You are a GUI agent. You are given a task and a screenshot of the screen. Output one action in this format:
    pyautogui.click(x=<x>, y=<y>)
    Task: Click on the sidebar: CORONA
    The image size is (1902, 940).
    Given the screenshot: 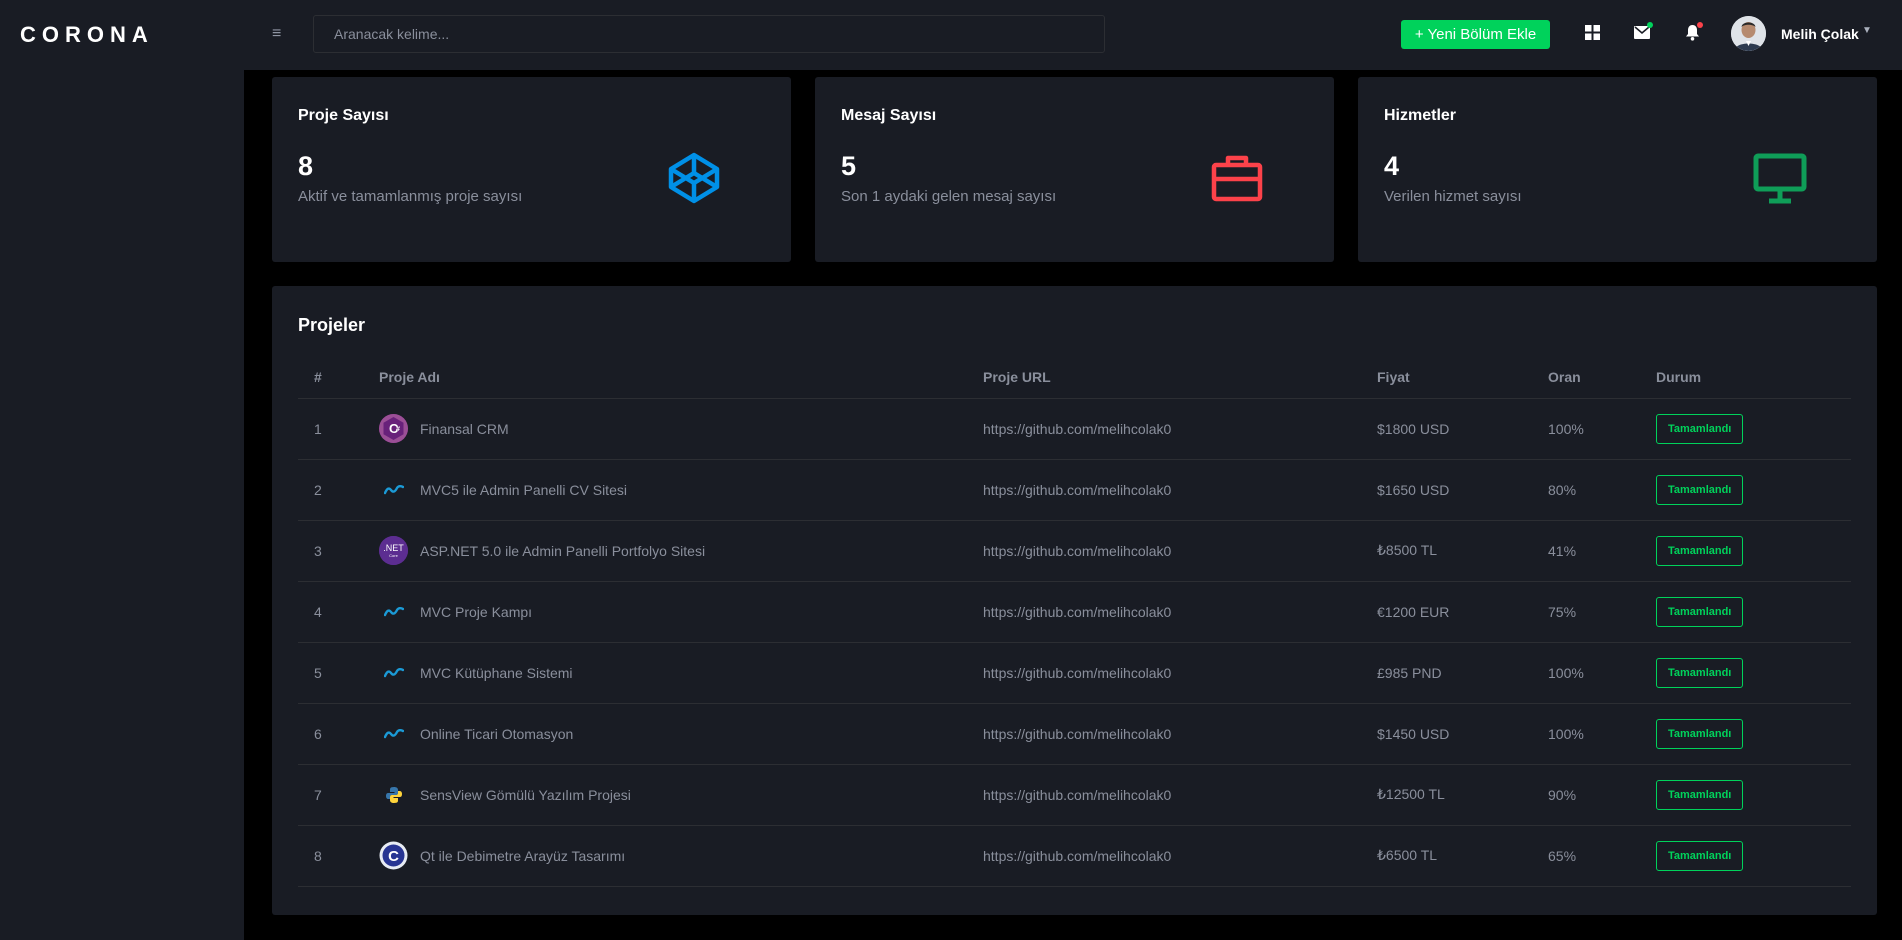 What is the action you would take?
    pyautogui.click(x=122, y=470)
    